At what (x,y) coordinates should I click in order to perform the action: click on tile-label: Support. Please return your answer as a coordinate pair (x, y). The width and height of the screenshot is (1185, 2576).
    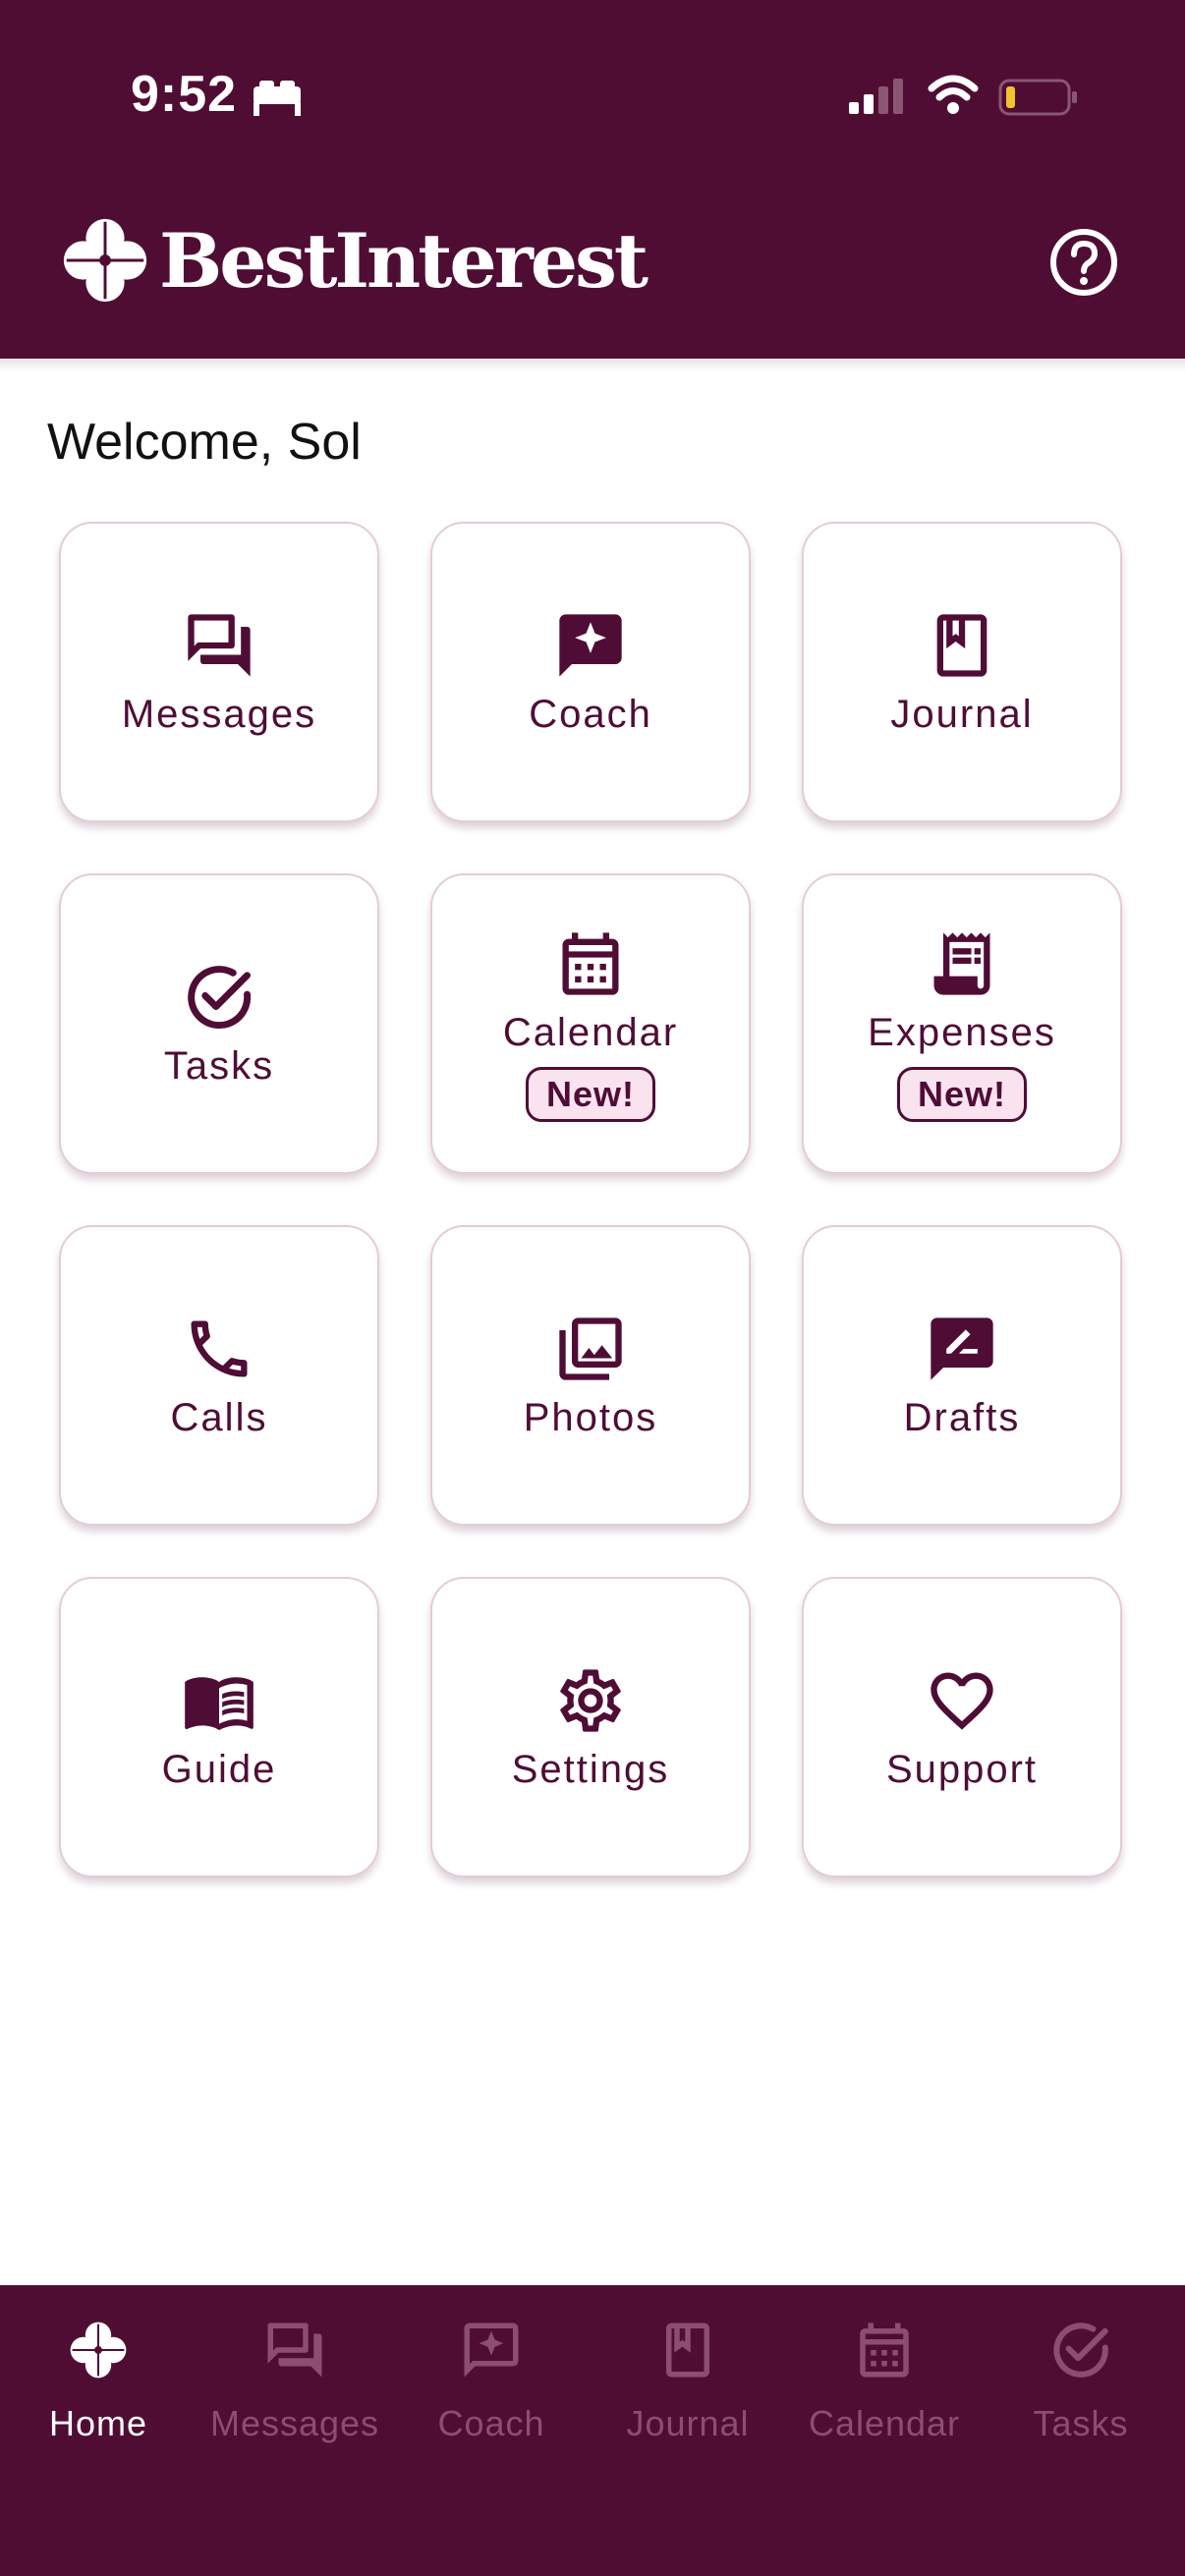
    Looking at the image, I should click on (962, 1769).